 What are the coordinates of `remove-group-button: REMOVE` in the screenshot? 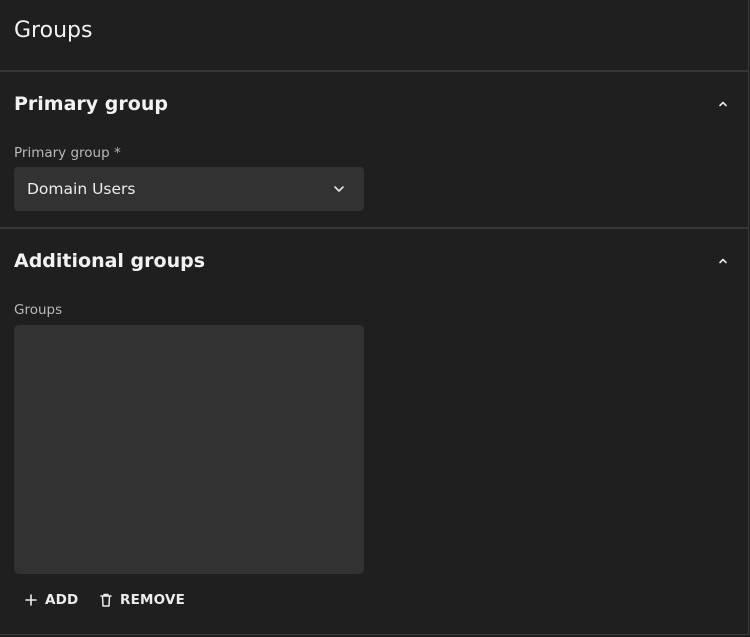 It's located at (141, 600).